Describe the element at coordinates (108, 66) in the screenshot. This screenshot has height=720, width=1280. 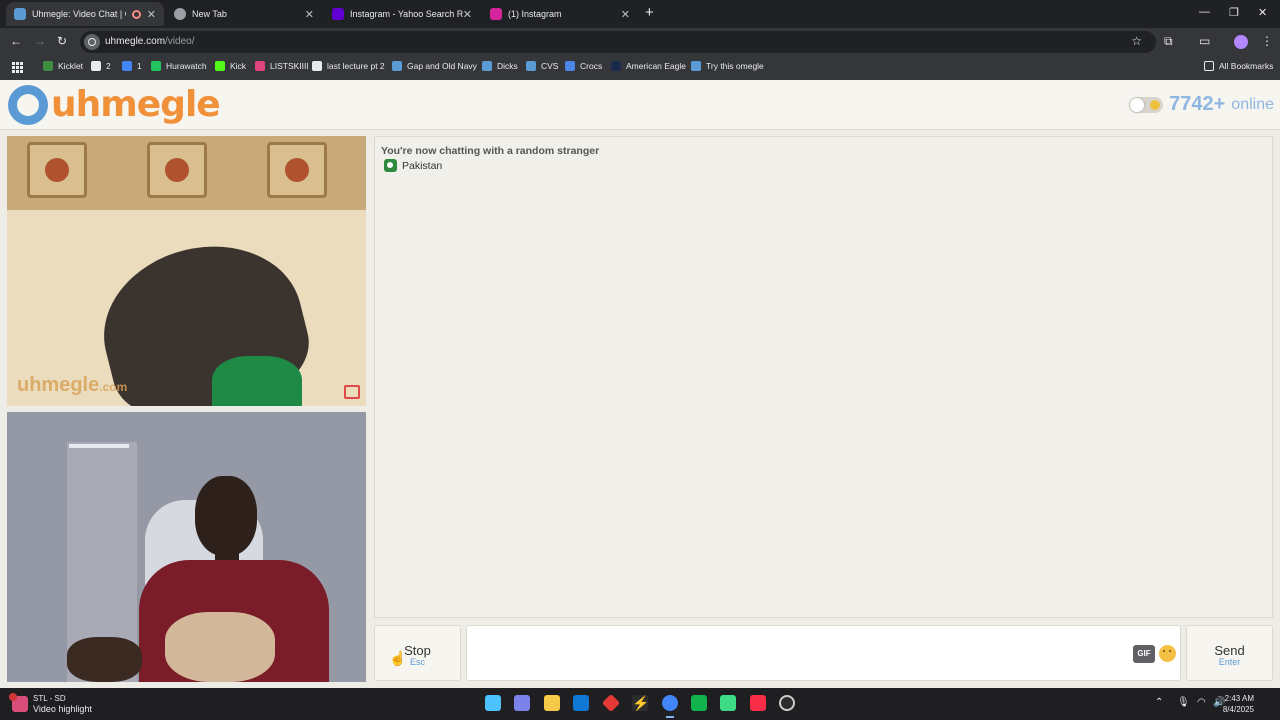
I see `bookmark-label: 2` at that location.